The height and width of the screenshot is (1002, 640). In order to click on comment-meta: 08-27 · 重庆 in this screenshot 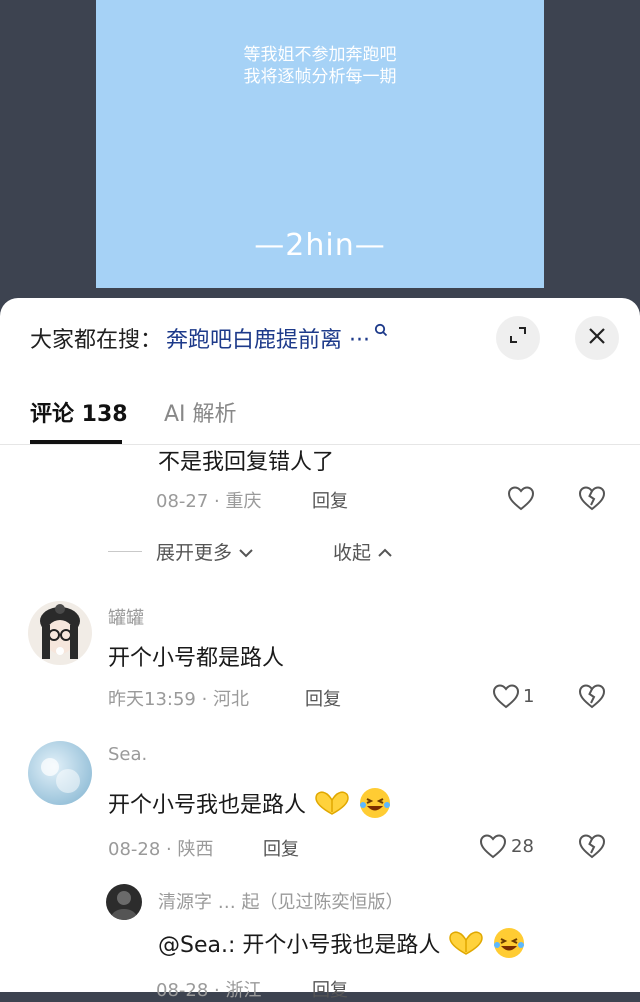, I will do `click(209, 501)`.